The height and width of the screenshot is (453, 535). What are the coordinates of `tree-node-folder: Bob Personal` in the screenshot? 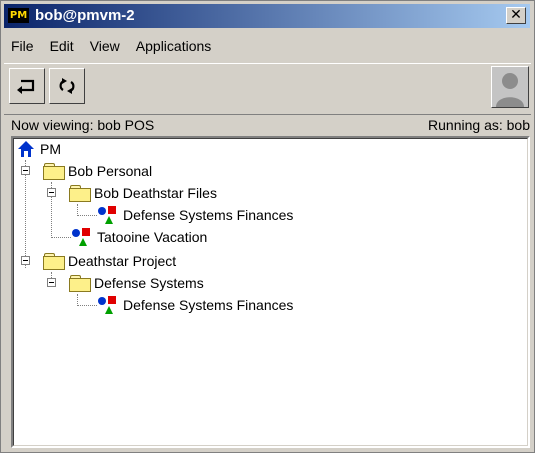 It's located at (143, 171).